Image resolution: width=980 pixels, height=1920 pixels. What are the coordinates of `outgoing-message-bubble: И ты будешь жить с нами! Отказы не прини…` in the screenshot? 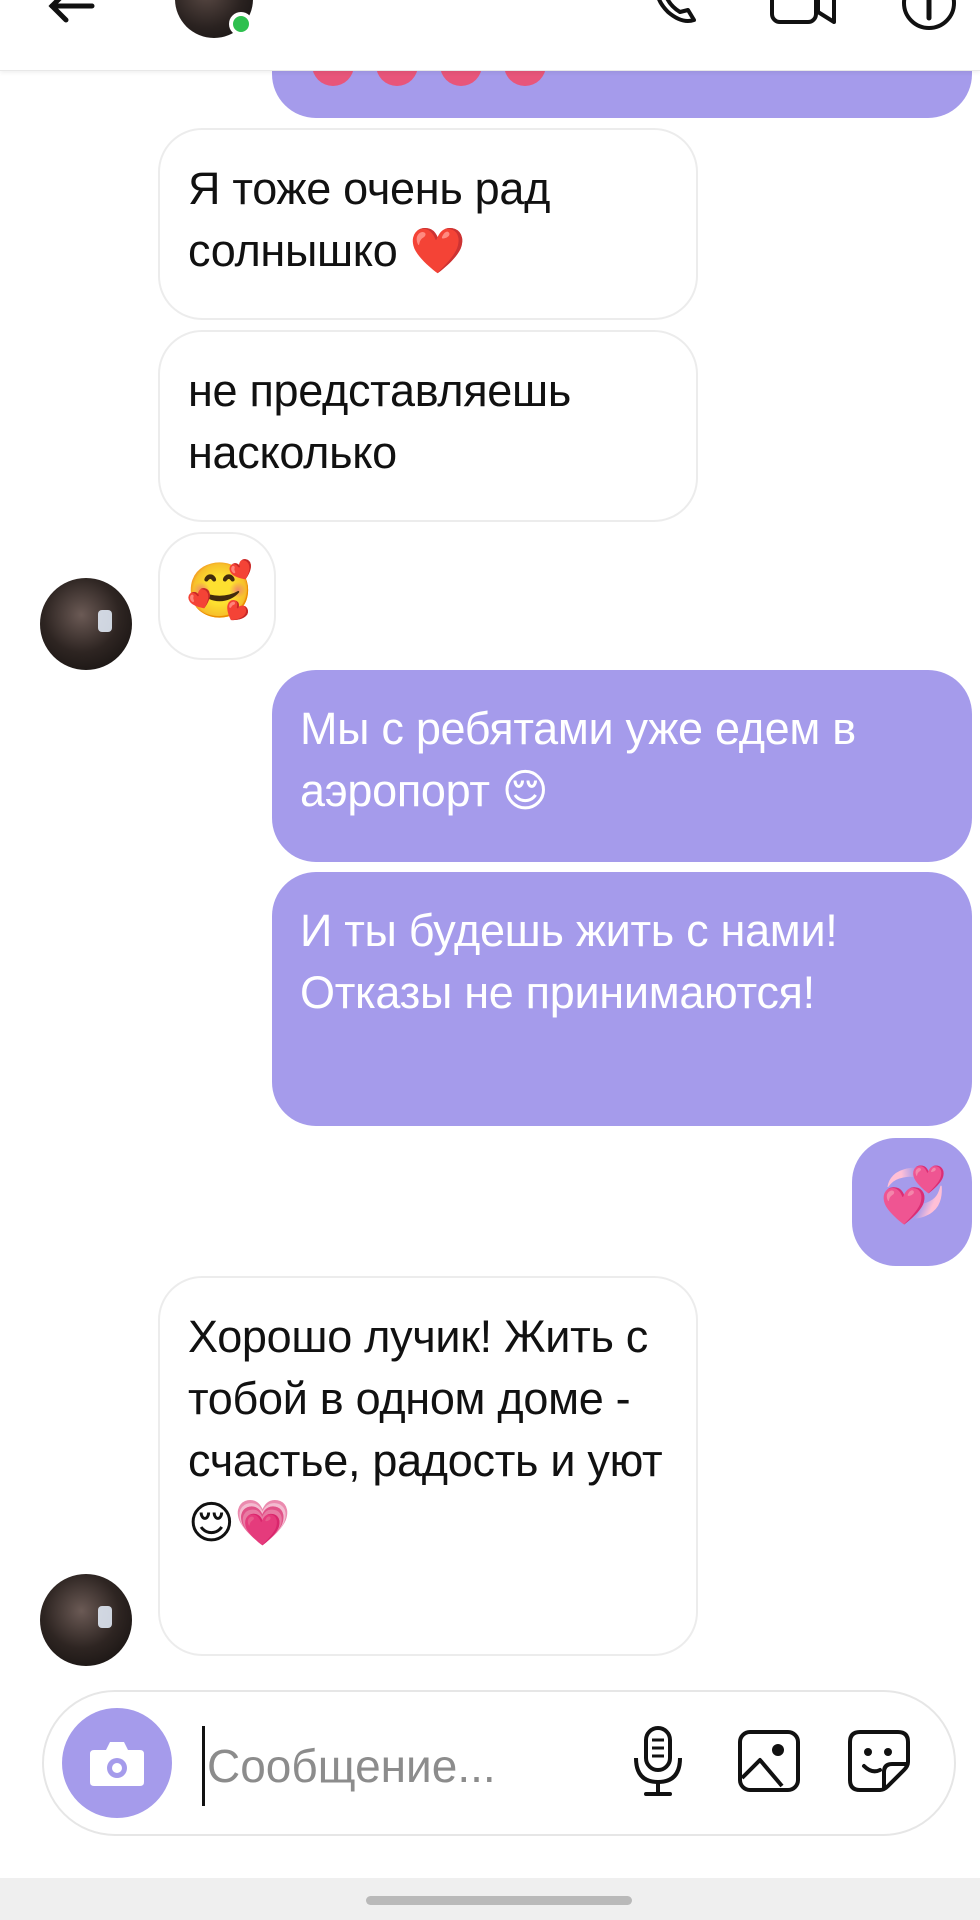 It's located at (622, 999).